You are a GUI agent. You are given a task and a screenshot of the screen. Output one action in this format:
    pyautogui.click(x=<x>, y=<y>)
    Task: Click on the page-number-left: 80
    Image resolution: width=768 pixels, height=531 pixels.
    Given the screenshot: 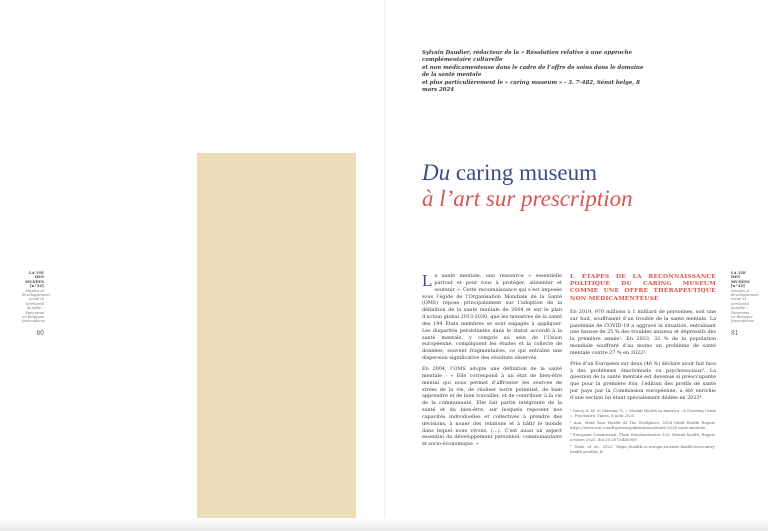 What is the action you would take?
    pyautogui.click(x=40, y=333)
    